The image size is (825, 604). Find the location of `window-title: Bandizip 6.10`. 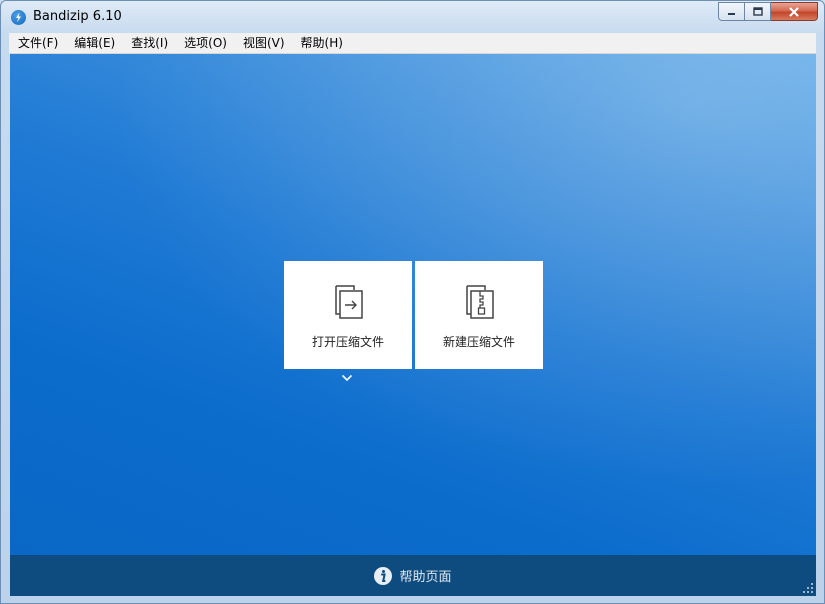

window-title: Bandizip 6.10 is located at coordinates (77, 16).